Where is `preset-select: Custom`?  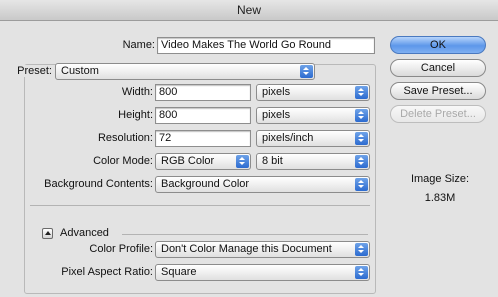
preset-select: Custom is located at coordinates (185, 71).